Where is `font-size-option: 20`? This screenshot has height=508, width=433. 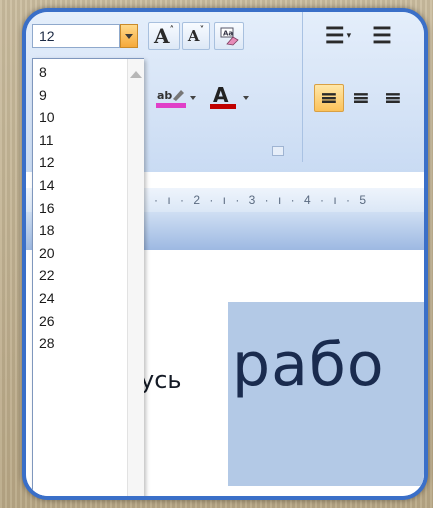 font-size-option: 20 is located at coordinates (80, 253).